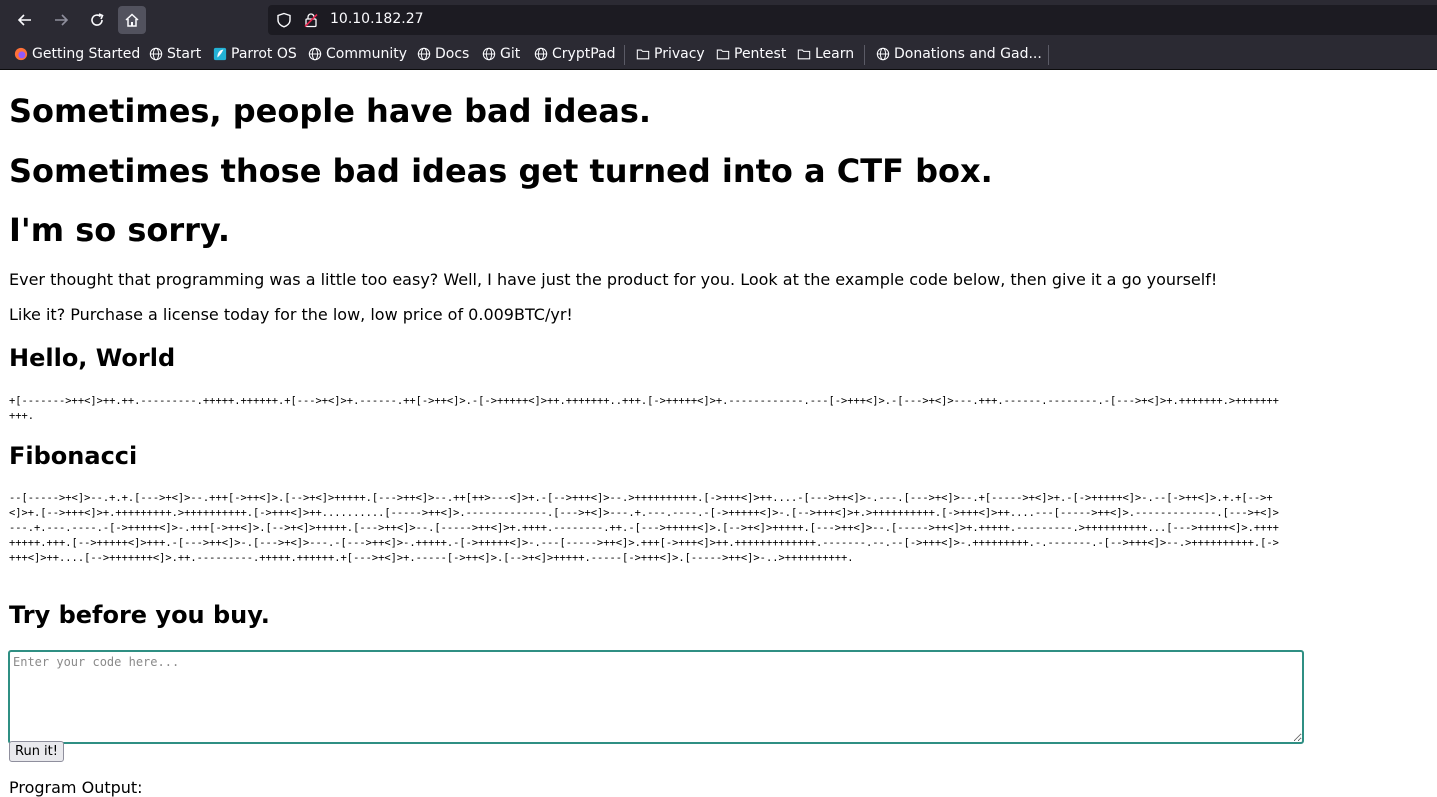 This screenshot has width=1437, height=797. I want to click on code-editor, so click(656, 697).